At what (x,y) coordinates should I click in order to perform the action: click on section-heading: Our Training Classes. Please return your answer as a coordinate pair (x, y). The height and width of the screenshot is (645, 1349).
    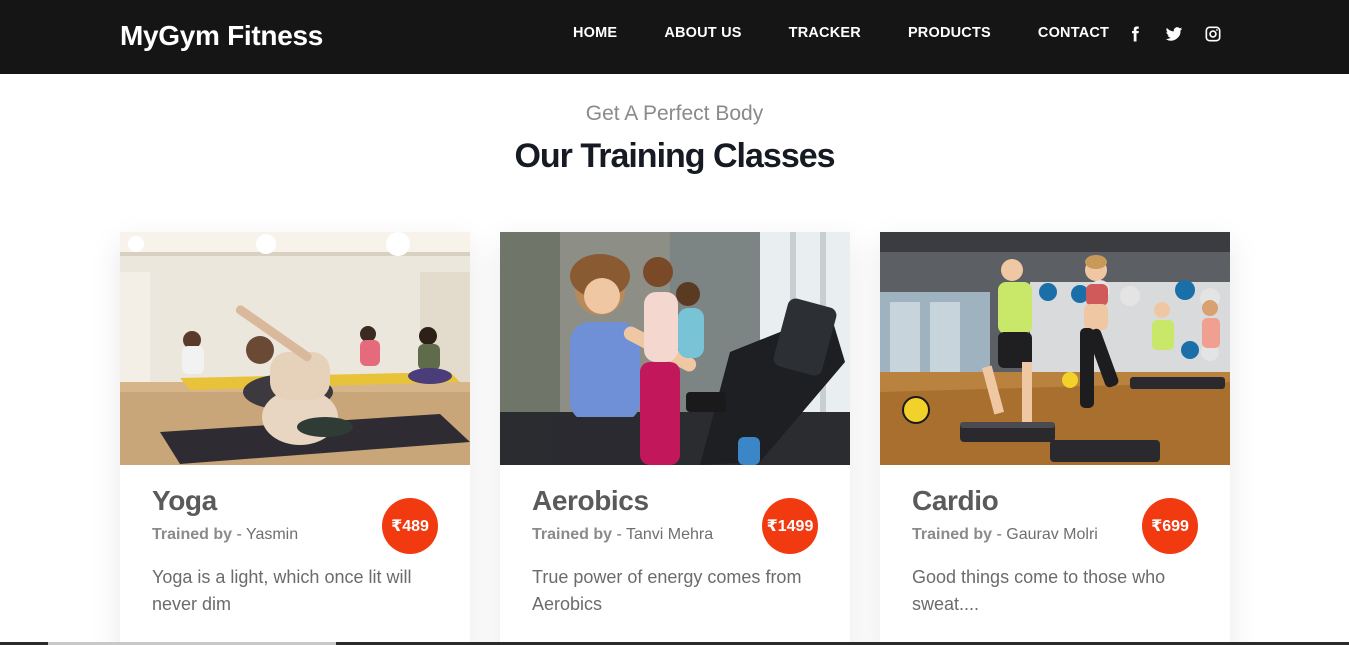
    Looking at the image, I should click on (674, 156).